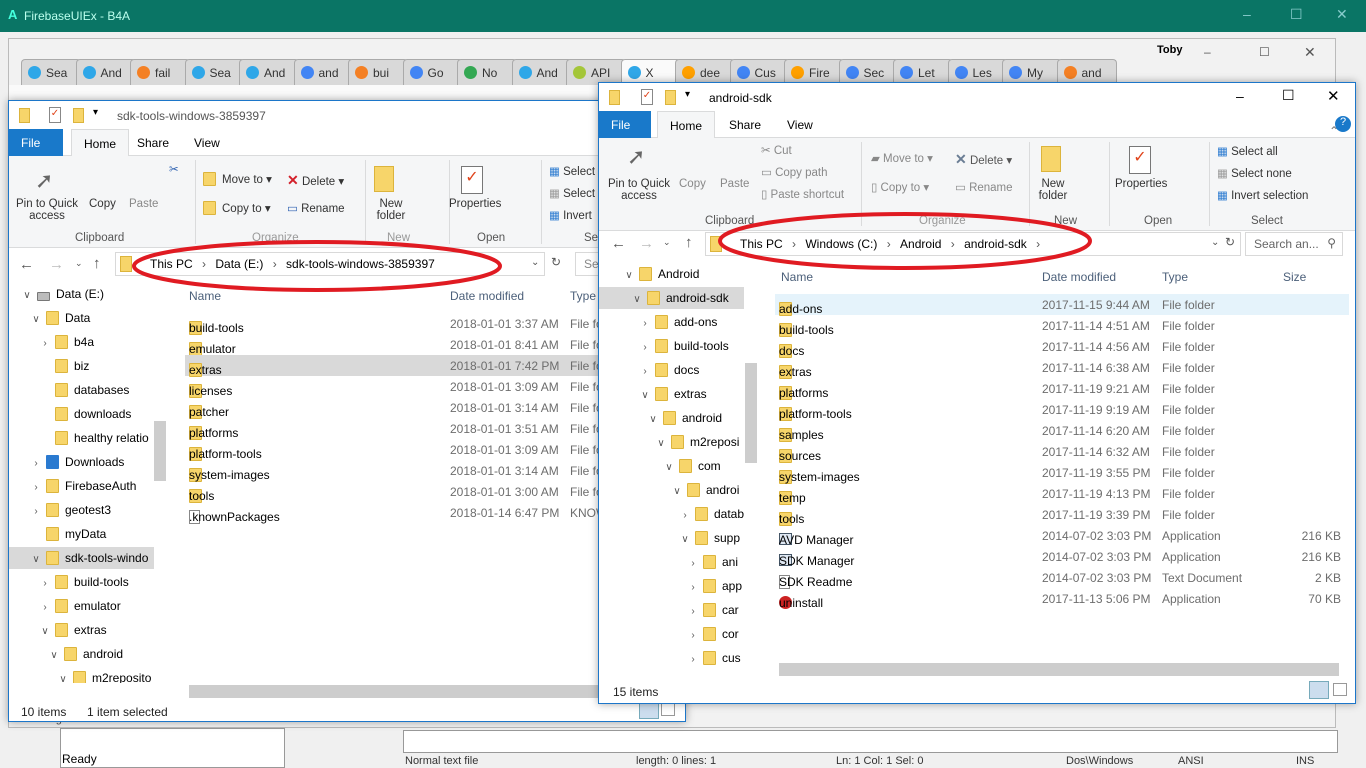  What do you see at coordinates (1062, 431) in the screenshot?
I see `file-row: samples 2017-11-14 6:20 AM File folder` at bounding box center [1062, 431].